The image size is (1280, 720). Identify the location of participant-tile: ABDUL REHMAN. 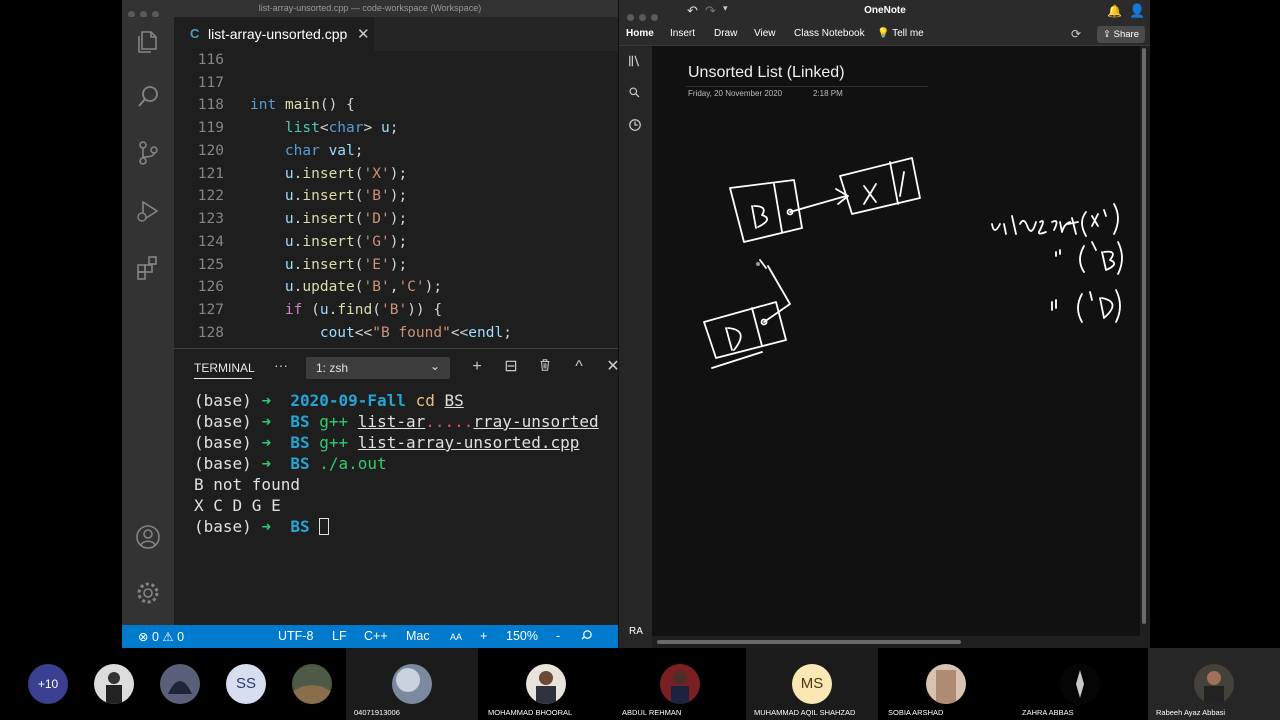
(680, 684).